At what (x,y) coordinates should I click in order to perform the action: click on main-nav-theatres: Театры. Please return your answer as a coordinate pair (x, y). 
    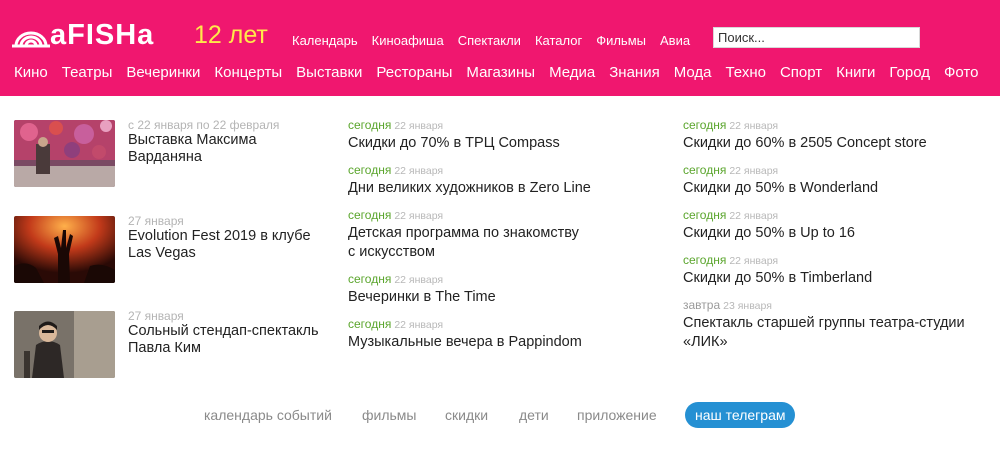
    Looking at the image, I should click on (87, 73).